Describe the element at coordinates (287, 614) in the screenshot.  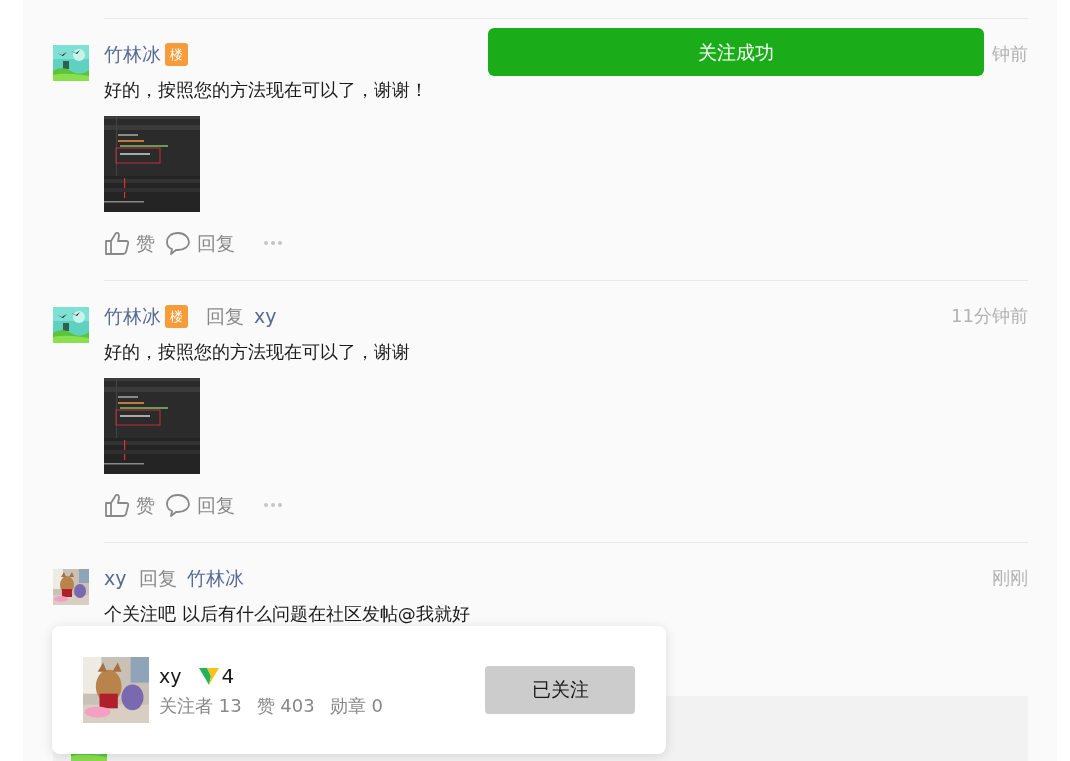
I see `comment-text: 个关注吧 以后有什么问题在社区发帖@我就好` at that location.